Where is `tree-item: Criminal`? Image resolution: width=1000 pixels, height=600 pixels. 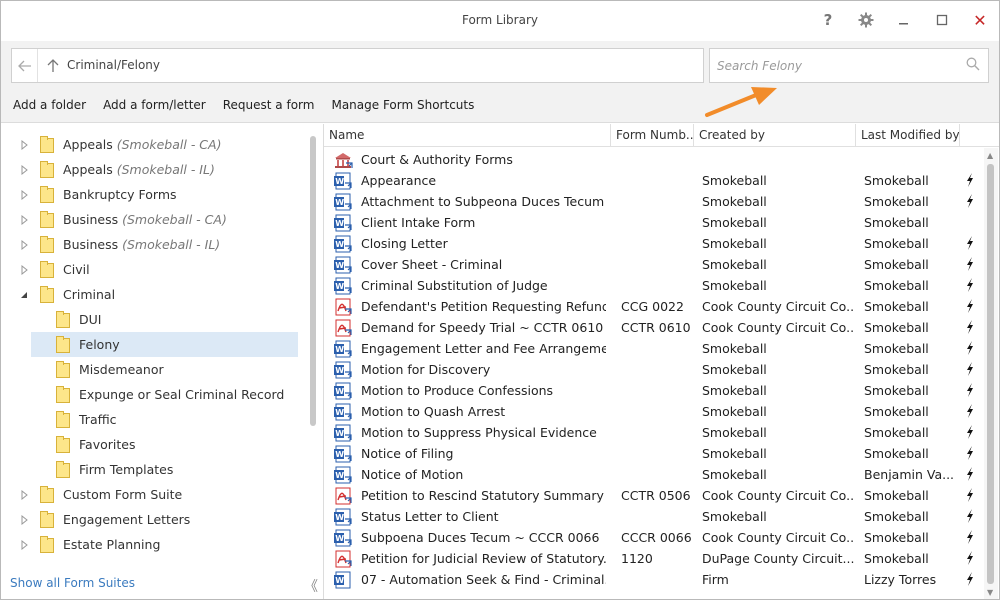 tree-item: Criminal is located at coordinates (151, 294).